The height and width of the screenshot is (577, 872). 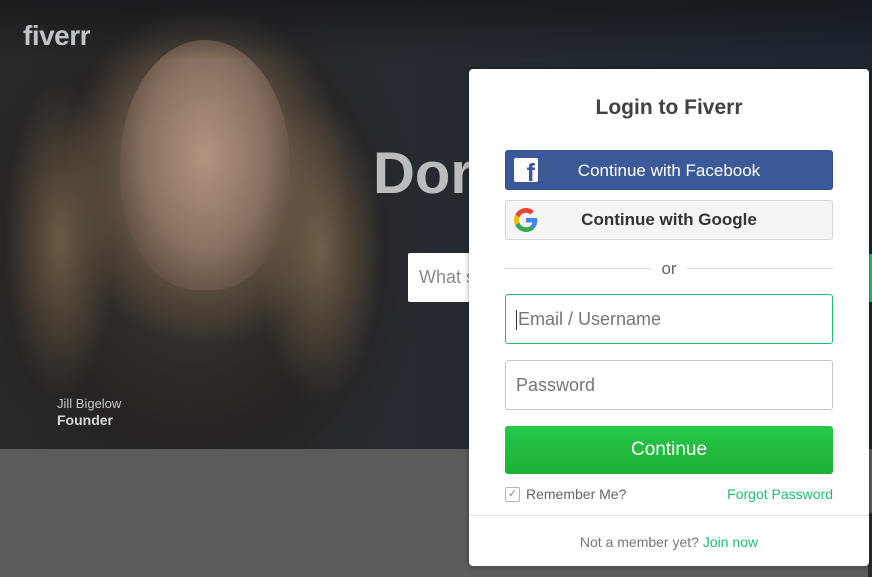 I want to click on remember-me-checkbox: ✓, so click(x=512, y=494).